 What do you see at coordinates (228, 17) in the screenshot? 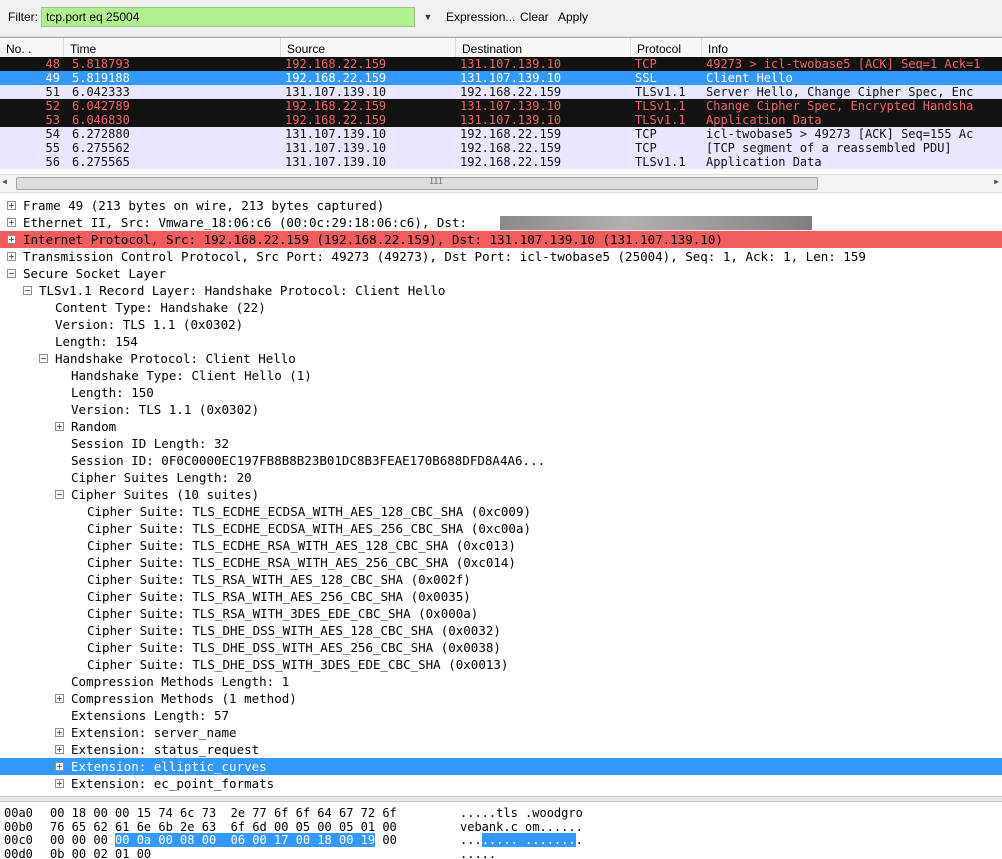
I see `filter-input` at bounding box center [228, 17].